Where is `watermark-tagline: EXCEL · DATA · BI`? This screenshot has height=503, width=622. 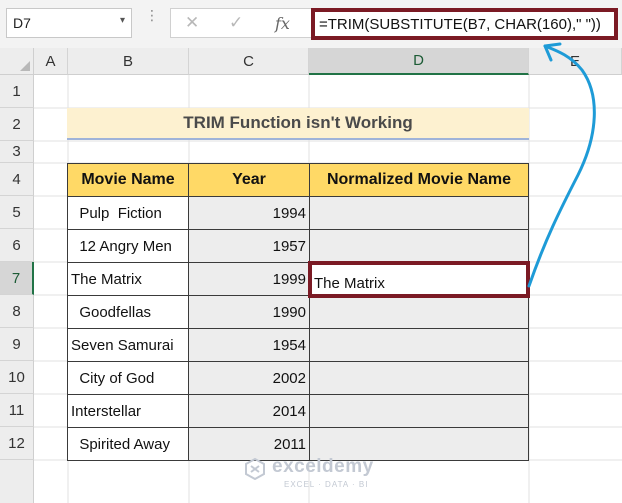
watermark-tagline: EXCEL · DATA · BI is located at coordinates (326, 484).